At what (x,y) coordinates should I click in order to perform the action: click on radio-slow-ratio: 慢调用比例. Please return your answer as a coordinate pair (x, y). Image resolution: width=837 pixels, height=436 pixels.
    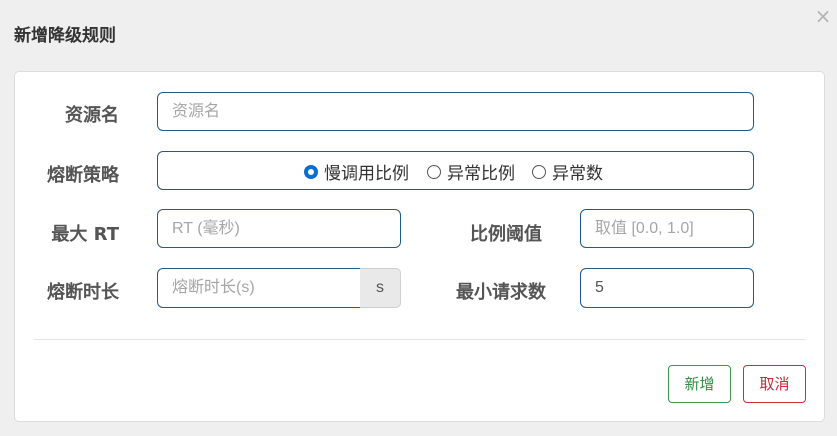
    Looking at the image, I should click on (356, 171).